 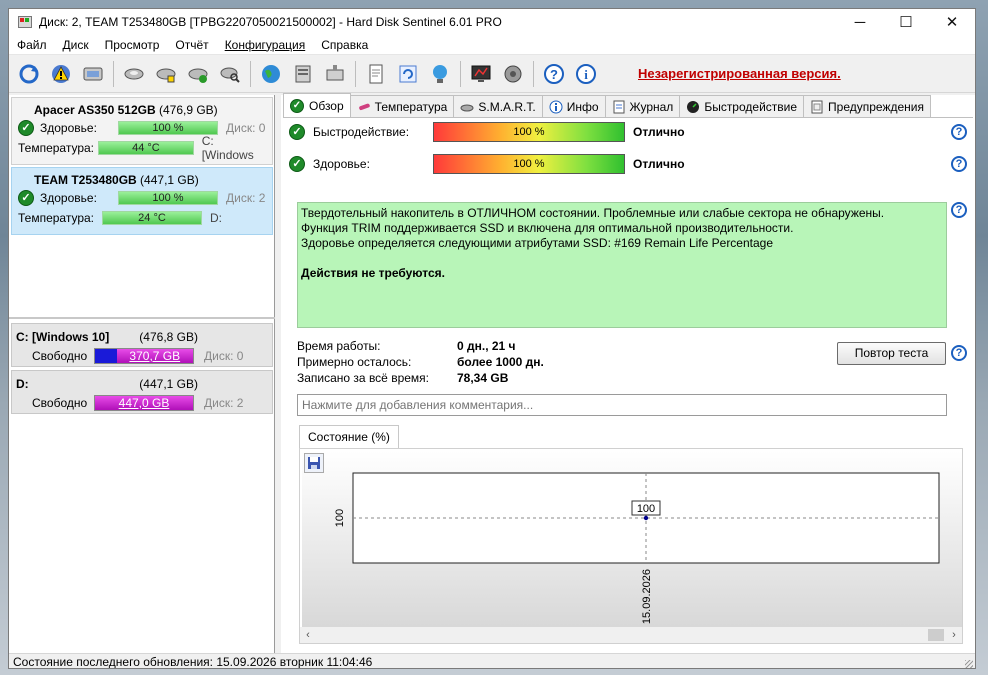 I want to click on disk-name: TEAM T253480GB (447,1 GB), so click(x=116, y=180).